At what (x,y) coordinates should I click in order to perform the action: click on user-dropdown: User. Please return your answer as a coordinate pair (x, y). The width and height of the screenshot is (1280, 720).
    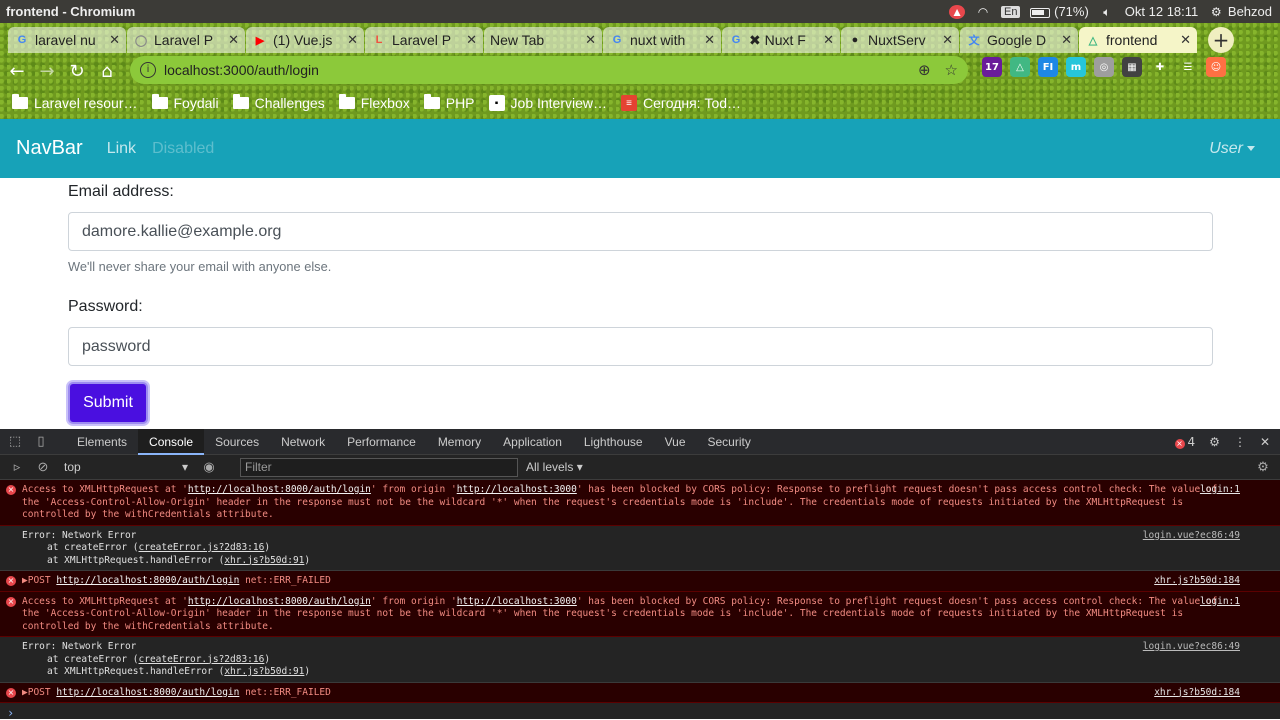
    Looking at the image, I should click on (1232, 149).